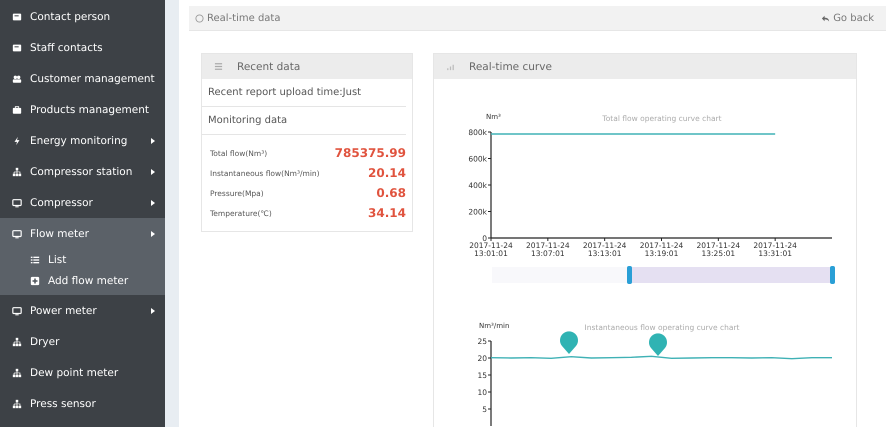 The height and width of the screenshot is (427, 886). Describe the element at coordinates (304, 93) in the screenshot. I see `upload-time-text: Recent report upload time:Just` at that location.